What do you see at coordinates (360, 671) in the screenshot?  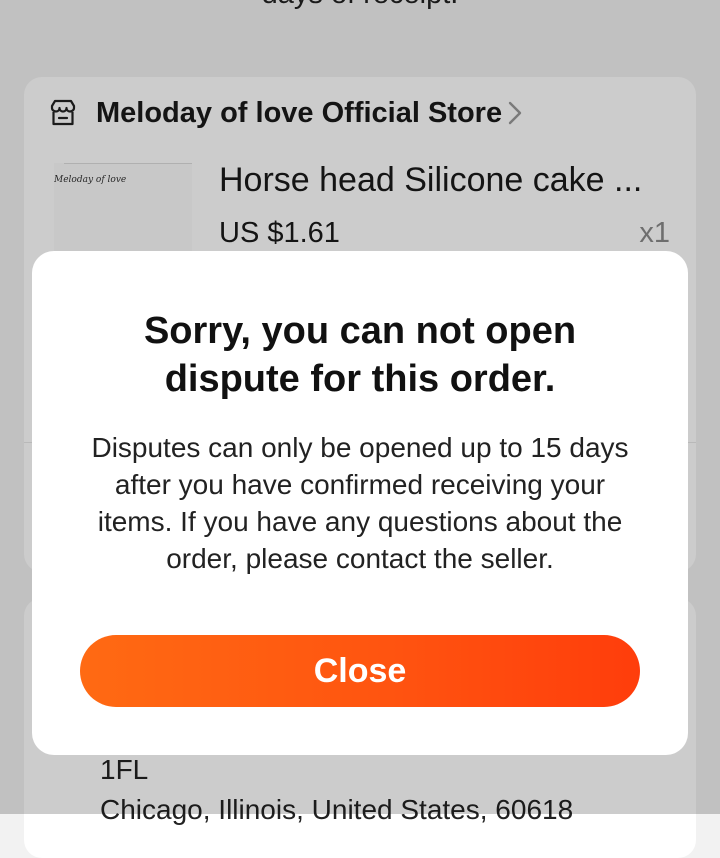 I see `close-button: Close` at bounding box center [360, 671].